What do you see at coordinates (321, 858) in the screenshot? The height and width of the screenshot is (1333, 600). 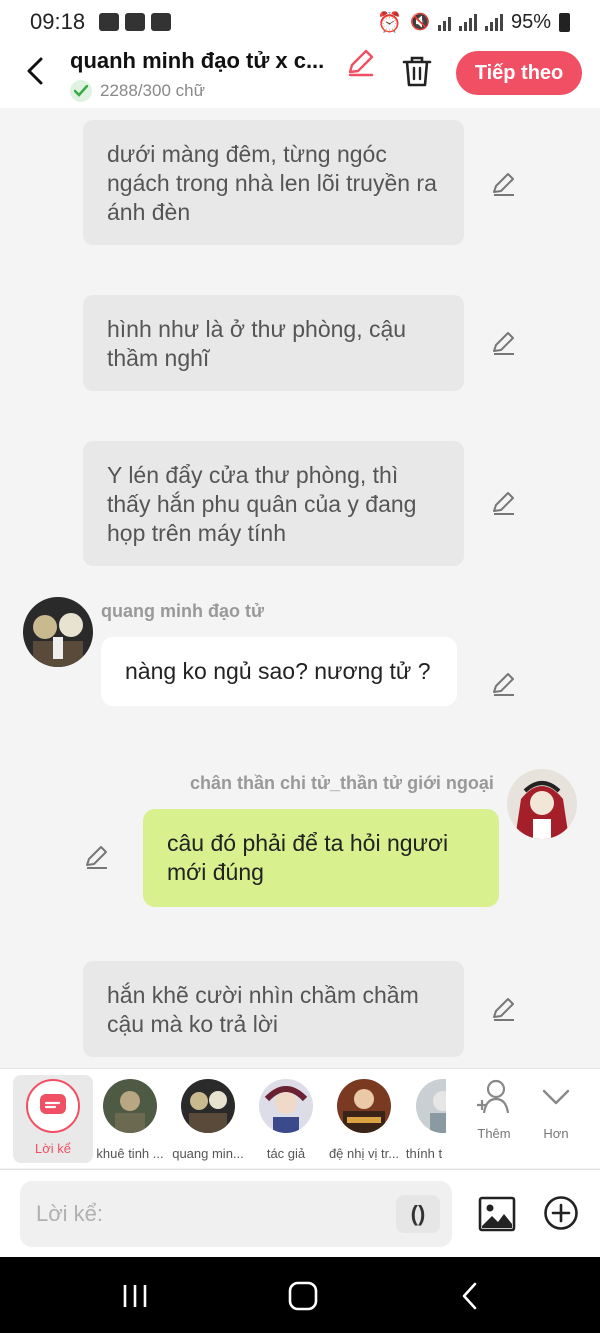 I see `own-chat-bubble: câu đó phải để ta hỏi ngươi mới đúng` at bounding box center [321, 858].